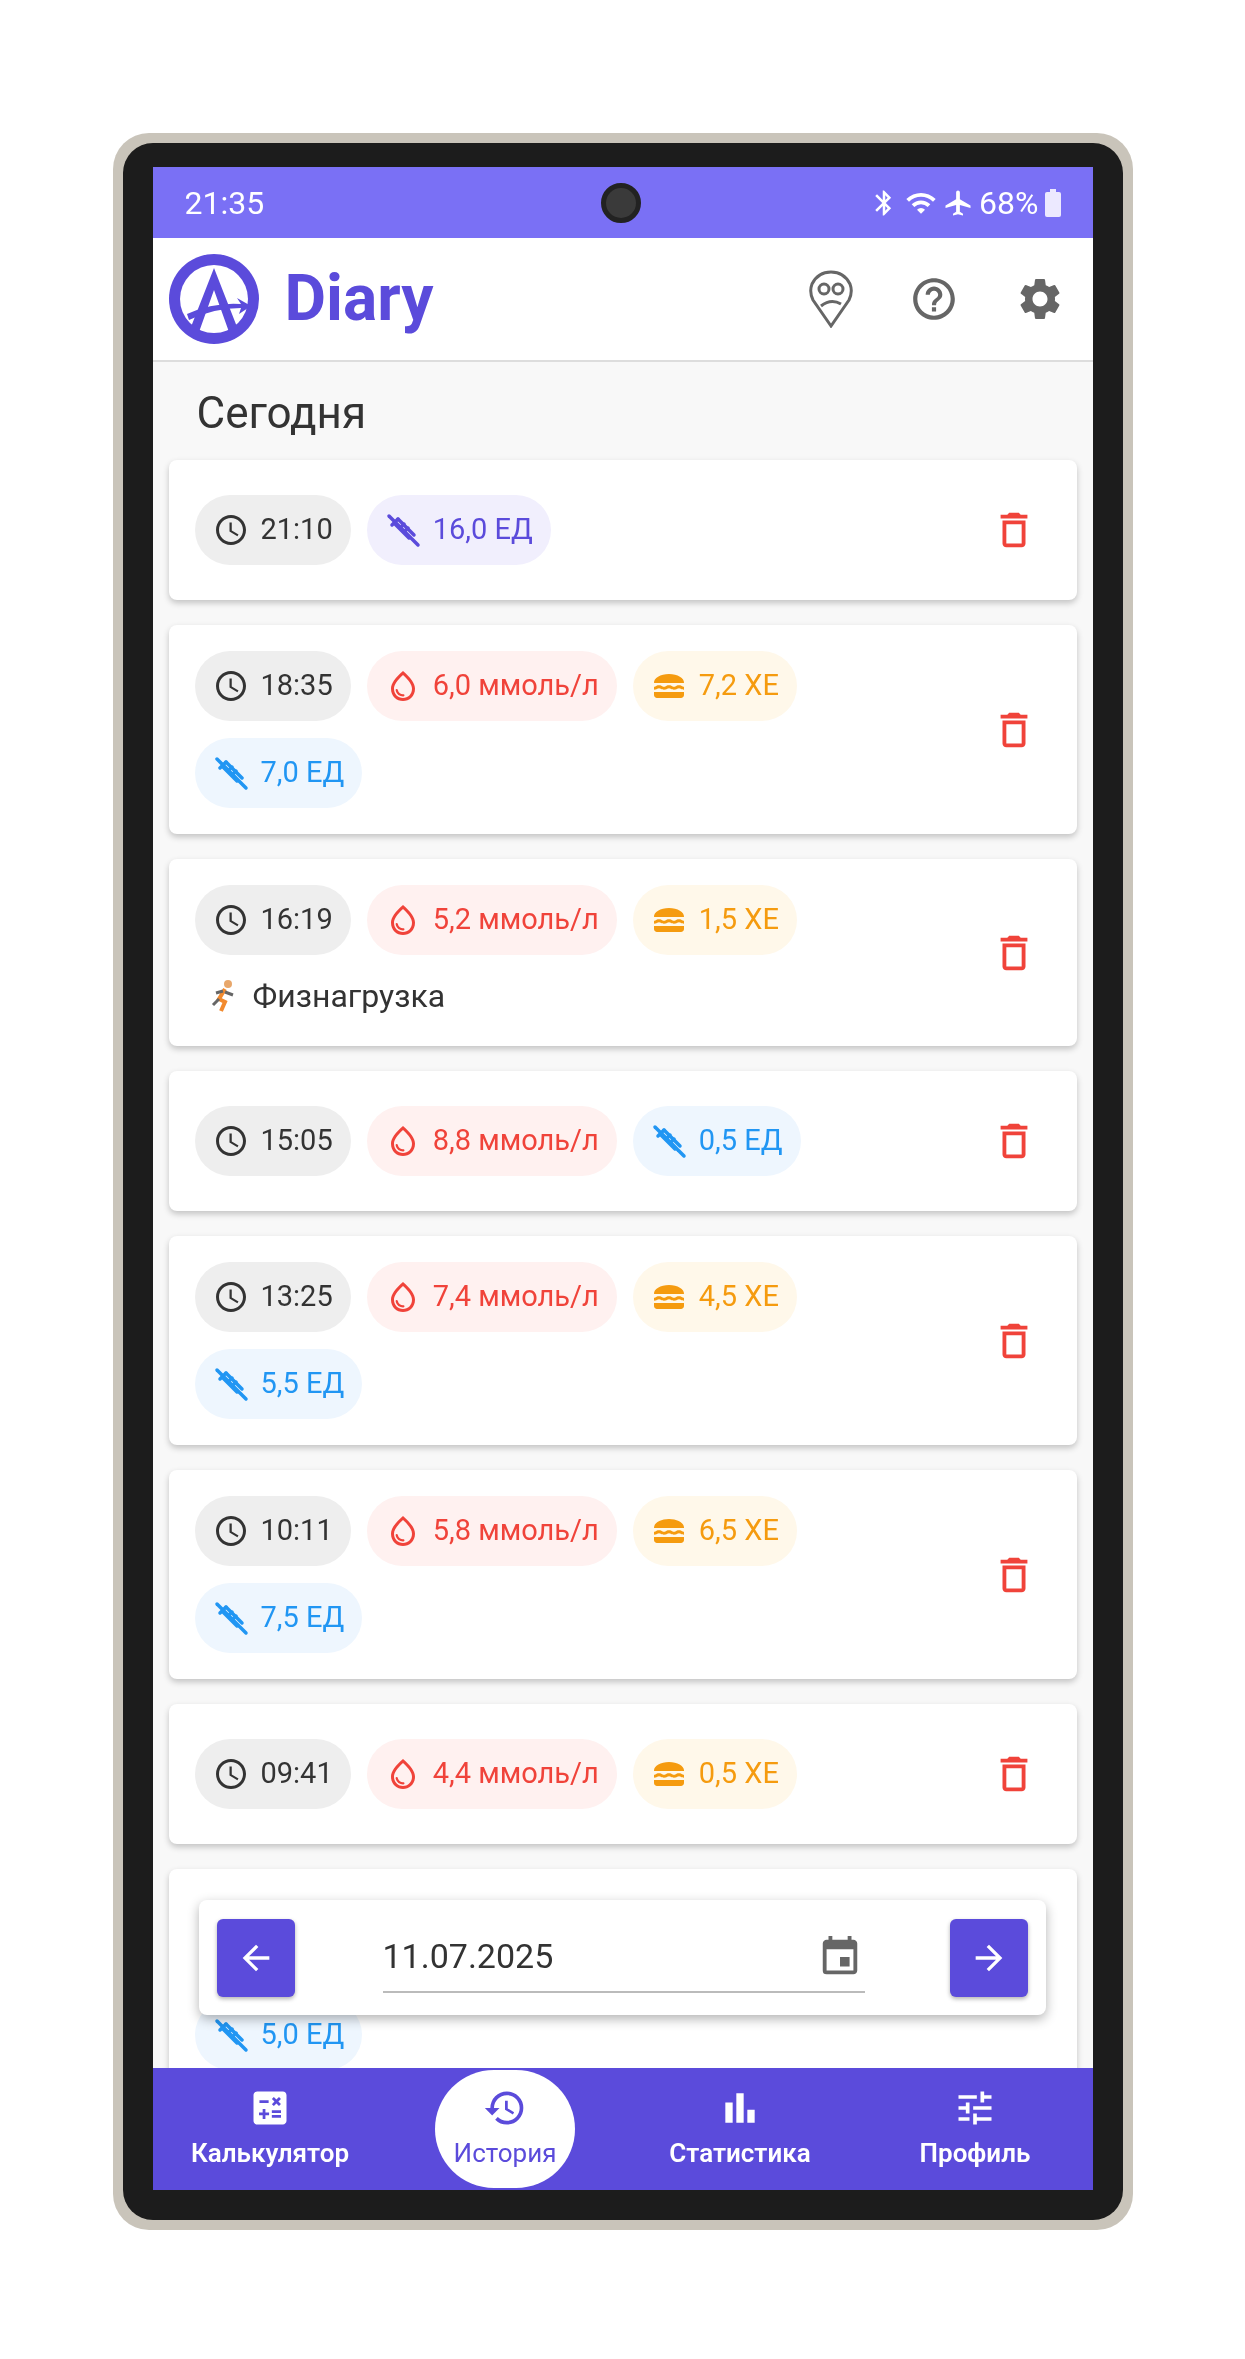 The width and height of the screenshot is (1245, 2359). I want to click on camera-icon, so click(620, 203).